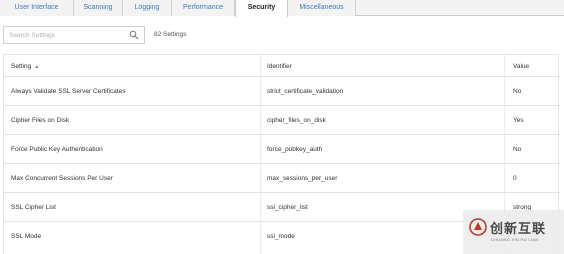 The height and width of the screenshot is (254, 564). I want to click on setting-name: Force Public Key Authentication, so click(57, 149).